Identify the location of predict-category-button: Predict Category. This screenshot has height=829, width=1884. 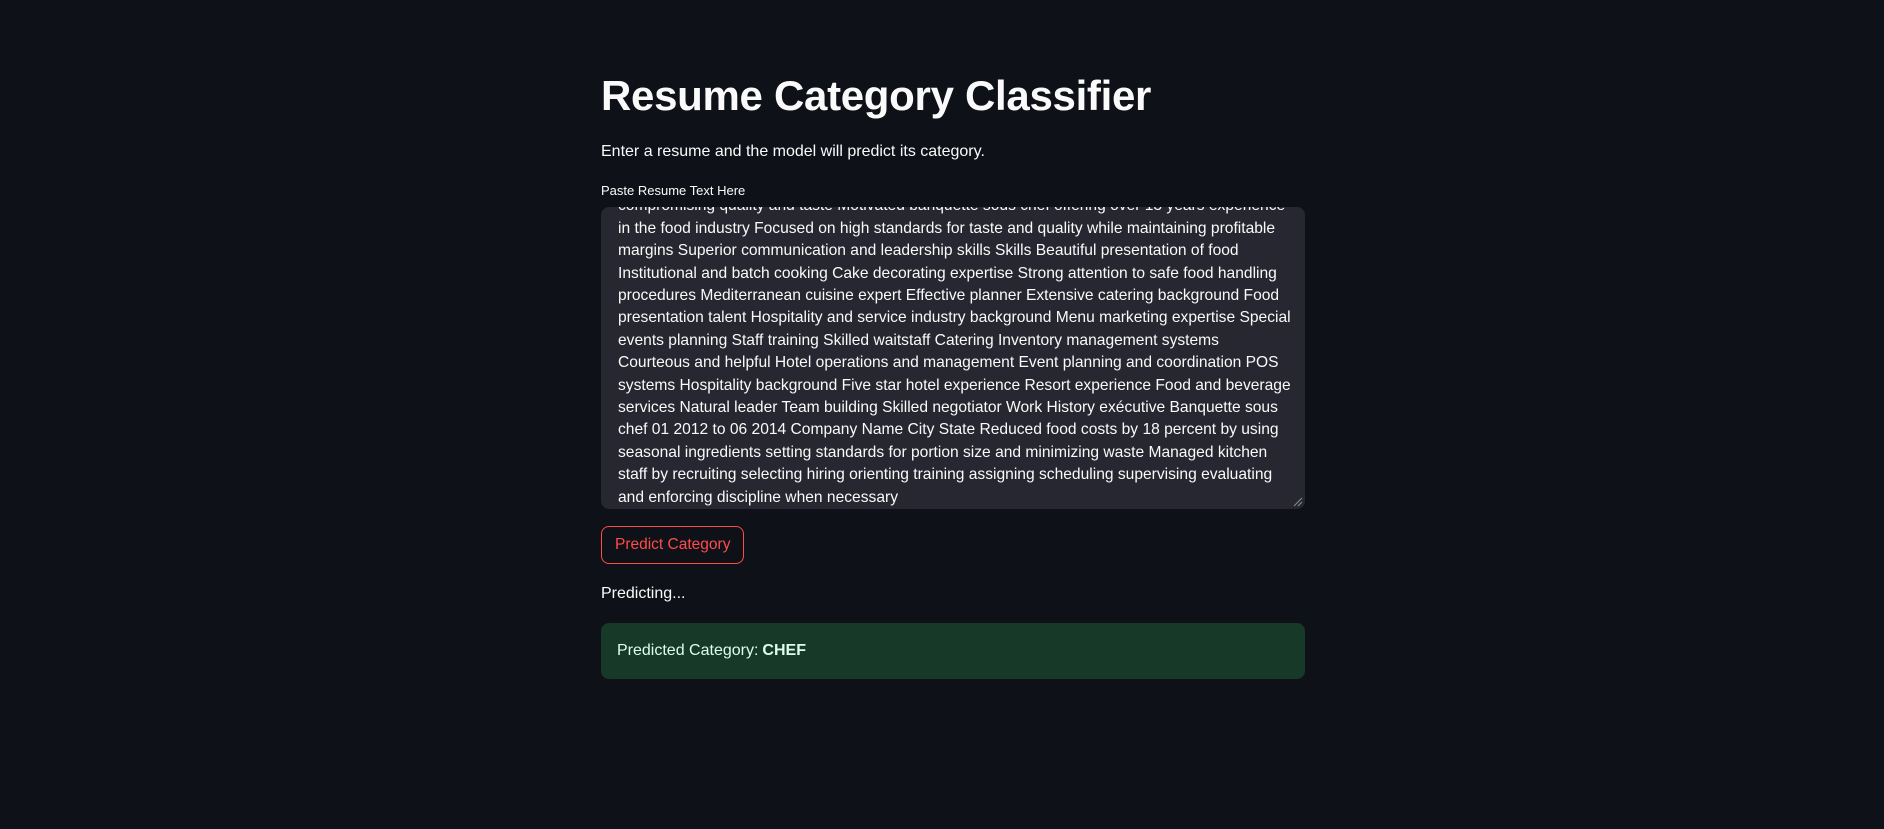
(673, 545).